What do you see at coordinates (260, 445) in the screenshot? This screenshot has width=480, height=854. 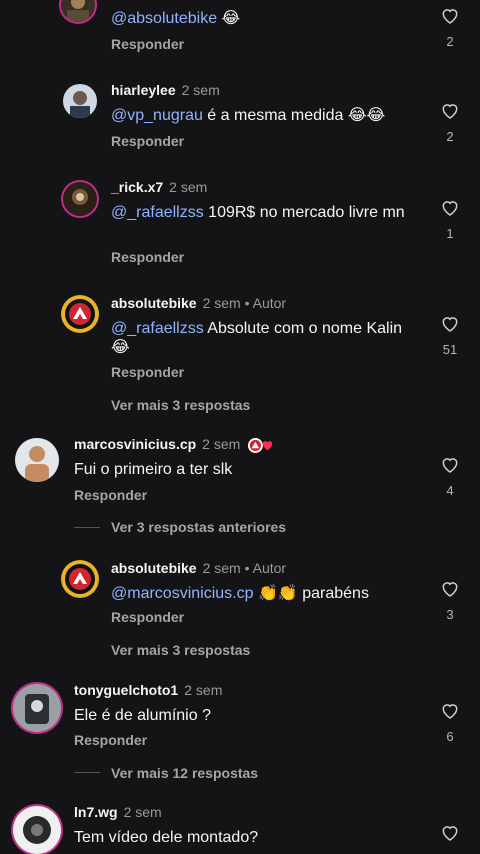 I see `author-liked-icon` at bounding box center [260, 445].